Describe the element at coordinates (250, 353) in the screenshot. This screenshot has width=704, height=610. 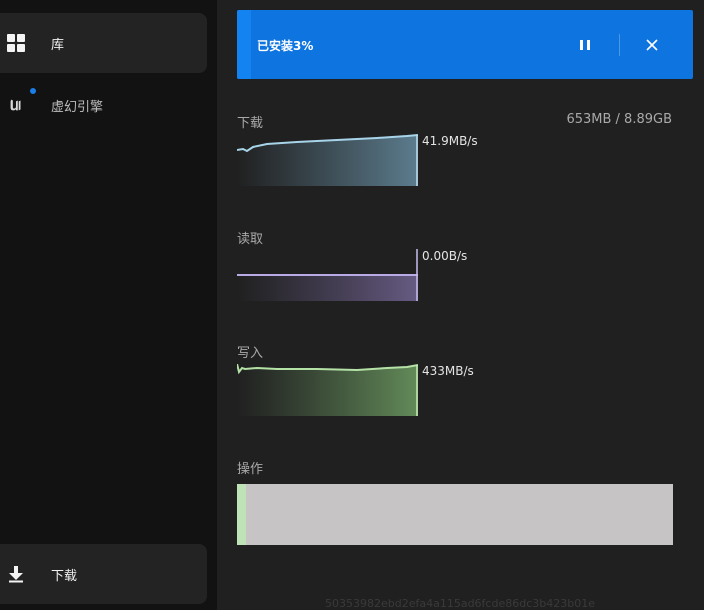
I see `write-section-label: 写入` at that location.